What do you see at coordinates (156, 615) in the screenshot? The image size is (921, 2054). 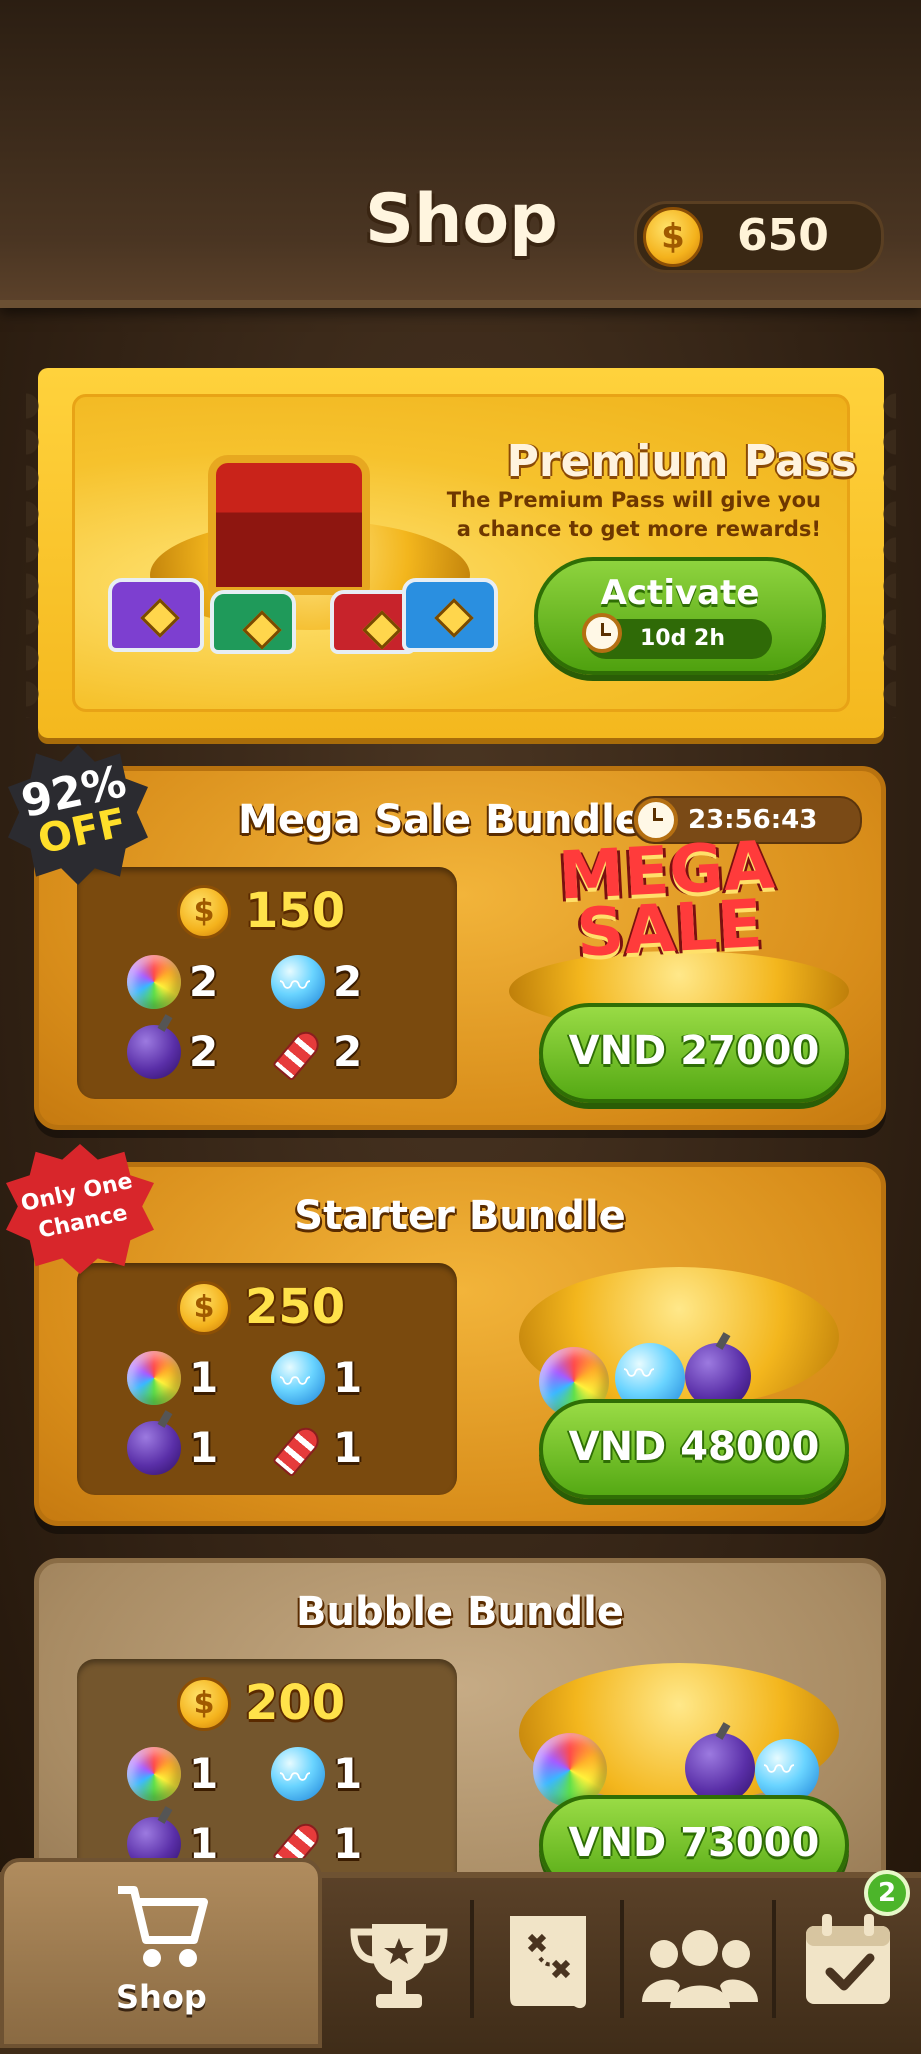 I see `purple-chest-icon` at bounding box center [156, 615].